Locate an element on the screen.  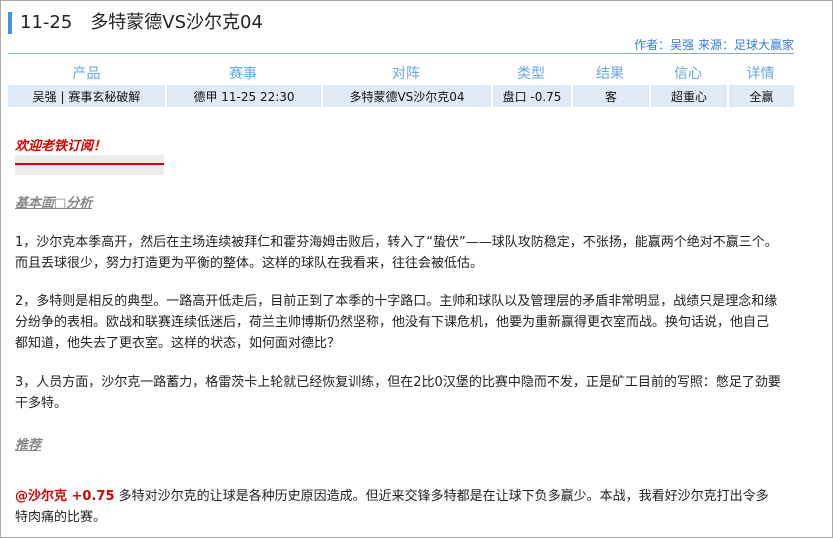
welcome-text: 欢迎老铁订阅！ is located at coordinates (61, 146).